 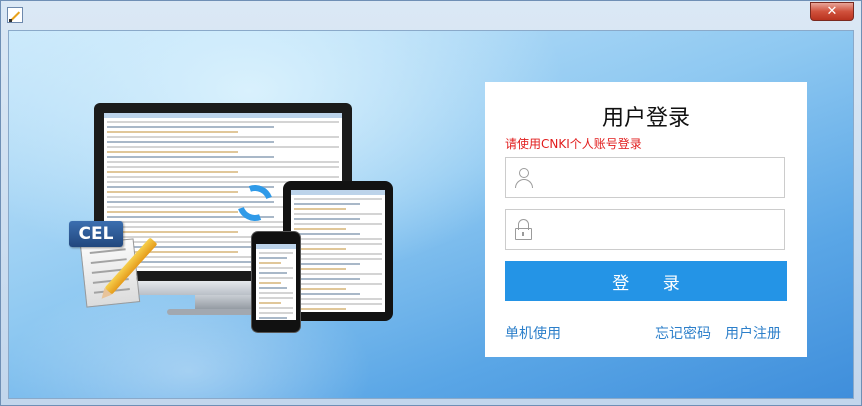 I want to click on login-button: 登 录, so click(x=646, y=281).